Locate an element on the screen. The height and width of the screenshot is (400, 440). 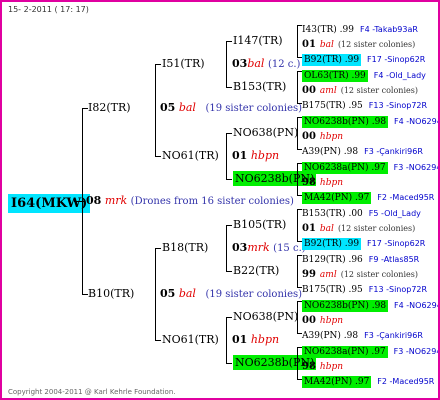
gen4-row: B129(TR) .96 F9 -Atlas85R is located at coordinates (360, 257).